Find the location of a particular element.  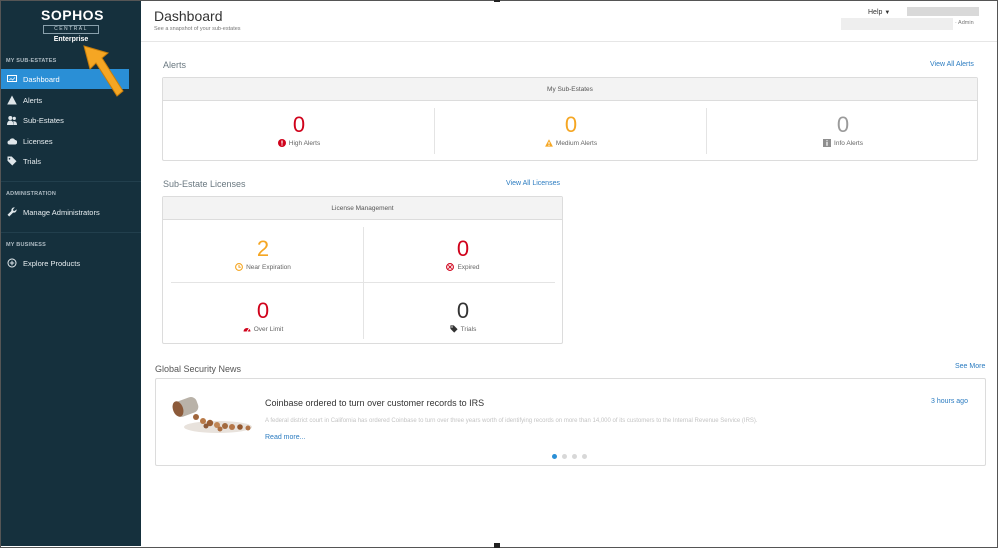

sidebar-item-label: Trials is located at coordinates (32, 161).